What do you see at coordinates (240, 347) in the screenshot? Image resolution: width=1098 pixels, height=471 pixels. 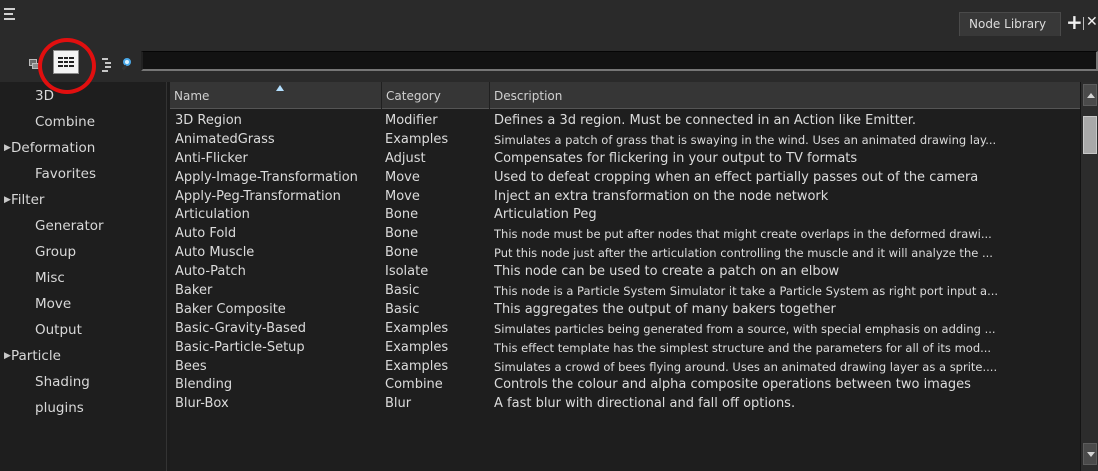 I see `cell-name: Basic-Particle-Setup` at bounding box center [240, 347].